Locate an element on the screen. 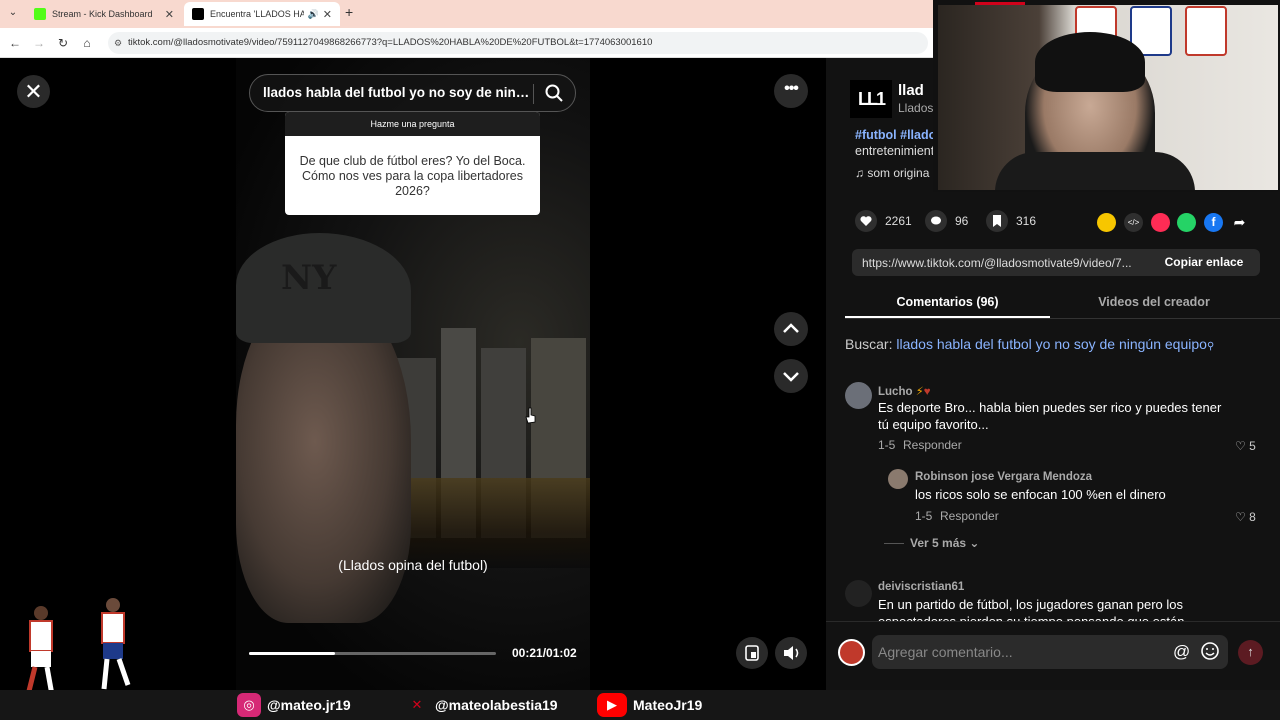  youtube-icon: ▶ is located at coordinates (612, 705).